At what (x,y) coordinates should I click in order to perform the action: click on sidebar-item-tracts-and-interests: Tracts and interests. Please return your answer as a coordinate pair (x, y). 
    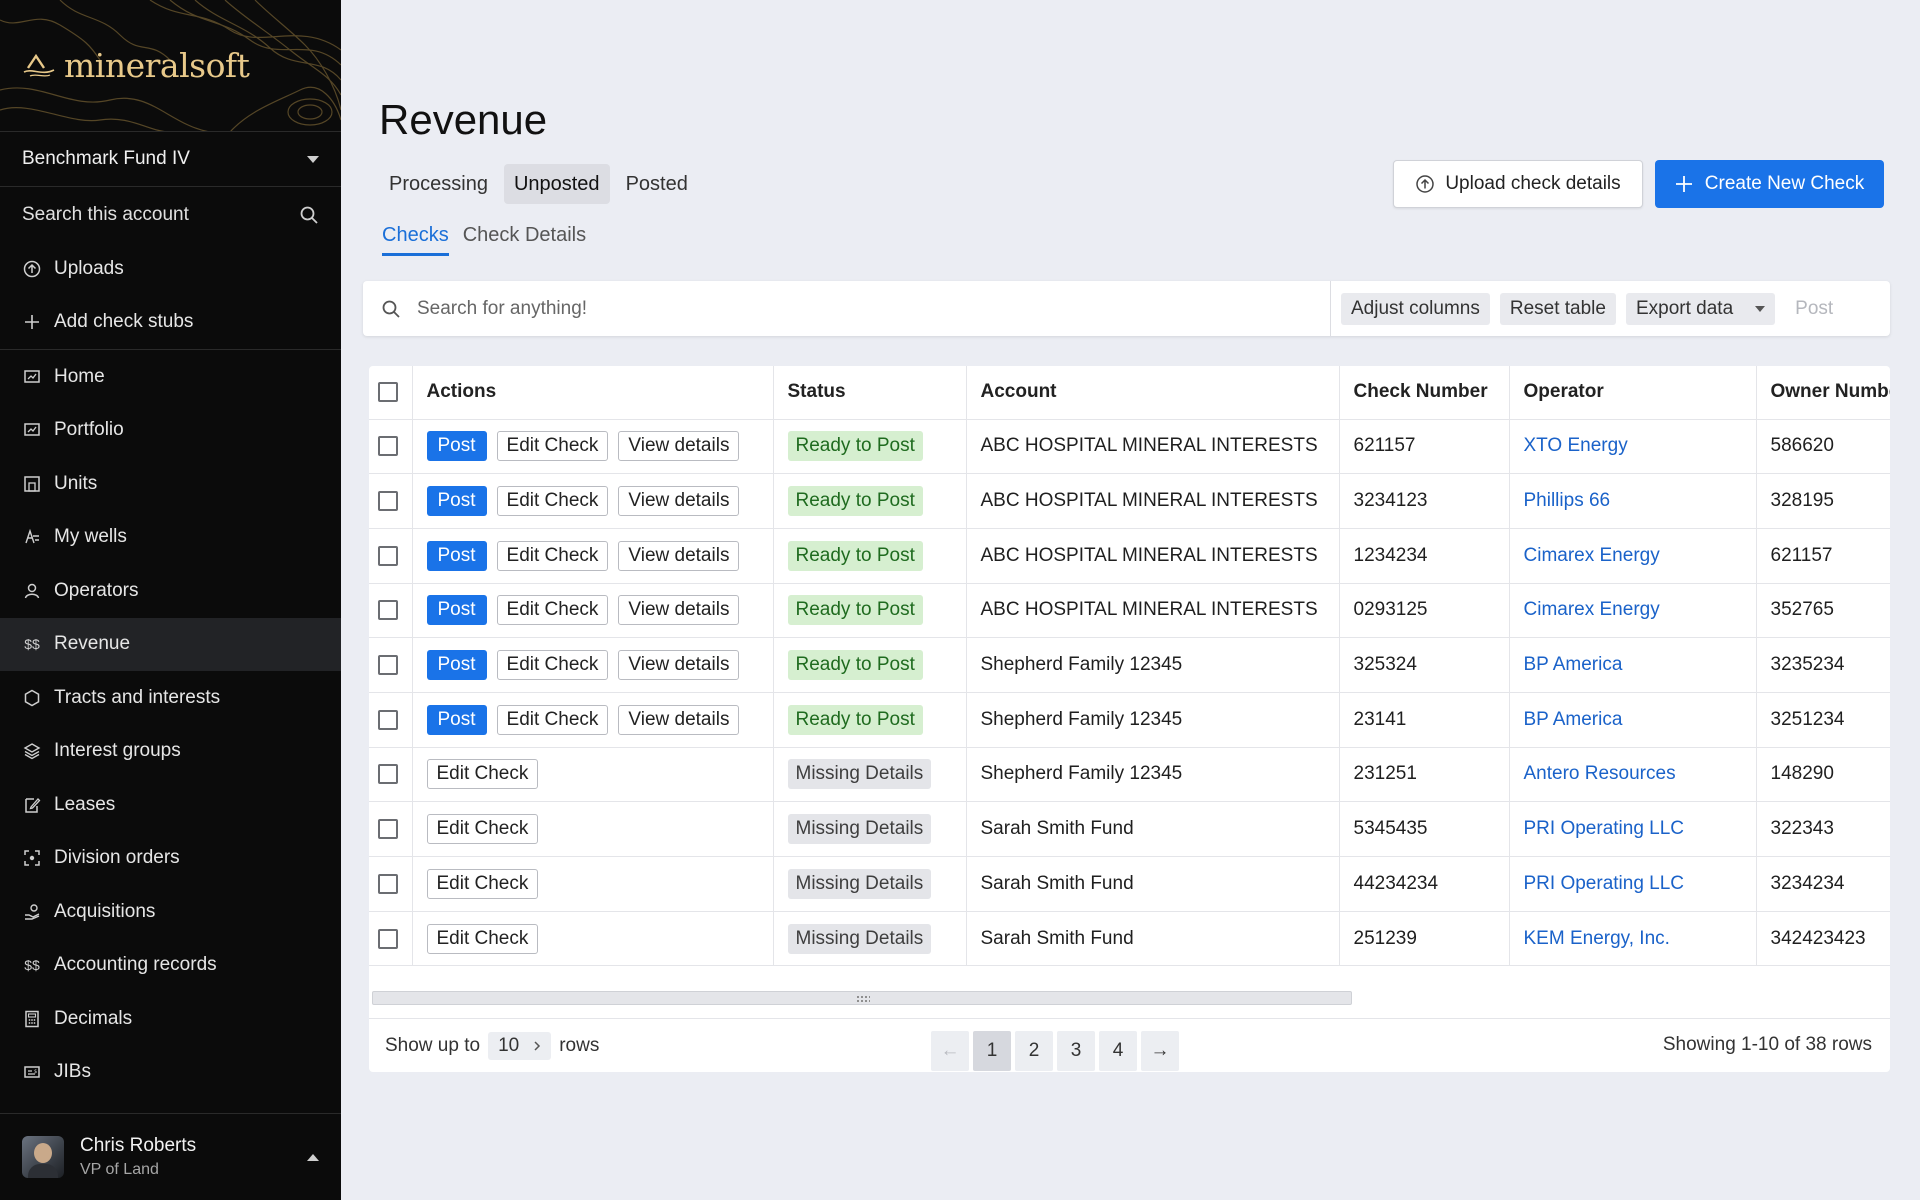
    Looking at the image, I should click on (170, 698).